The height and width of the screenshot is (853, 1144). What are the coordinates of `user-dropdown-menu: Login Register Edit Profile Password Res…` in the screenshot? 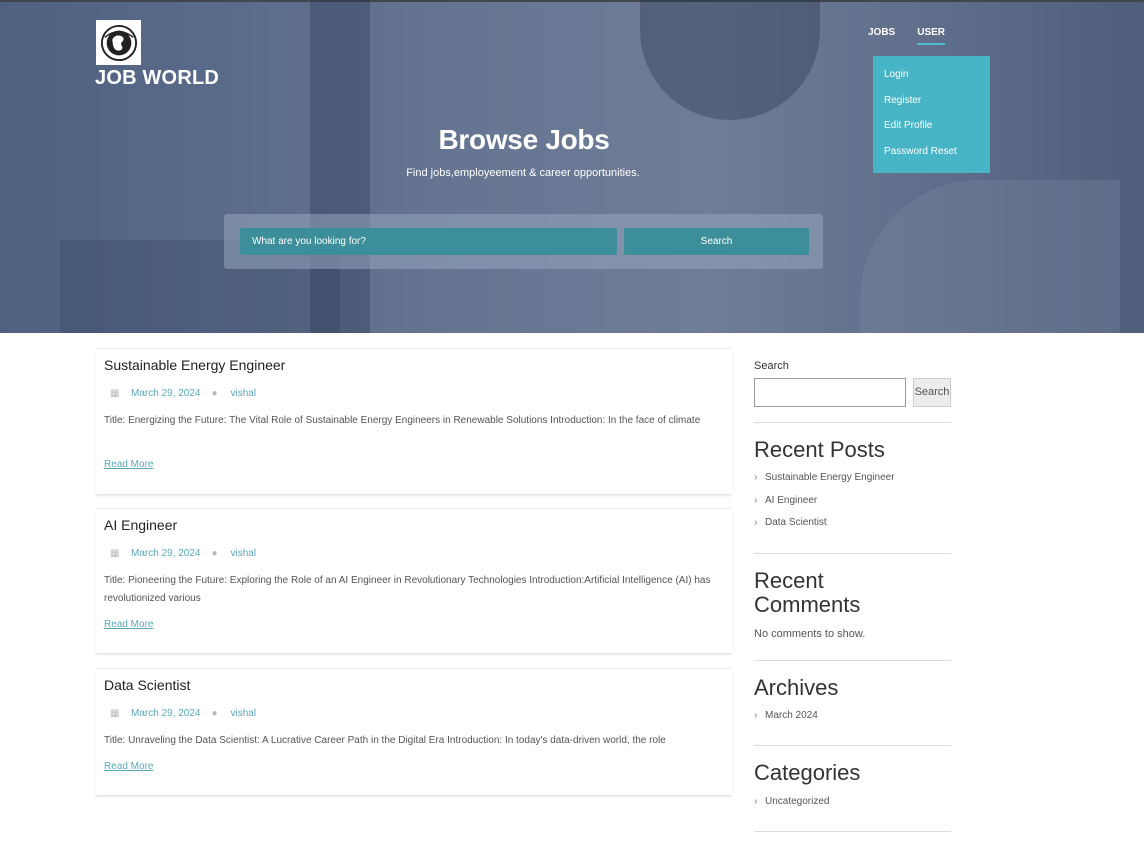 It's located at (931, 114).